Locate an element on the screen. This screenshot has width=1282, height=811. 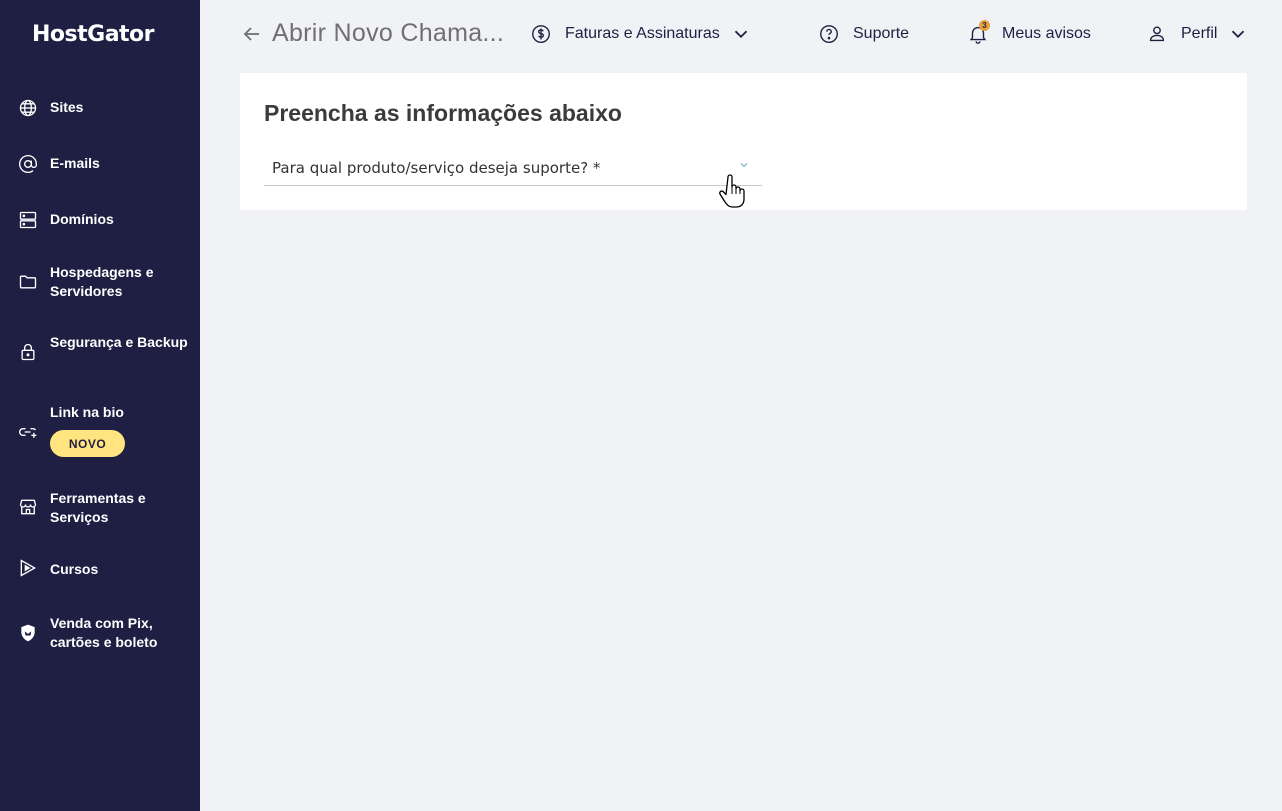
dollar-circle-icon is located at coordinates (541, 34).